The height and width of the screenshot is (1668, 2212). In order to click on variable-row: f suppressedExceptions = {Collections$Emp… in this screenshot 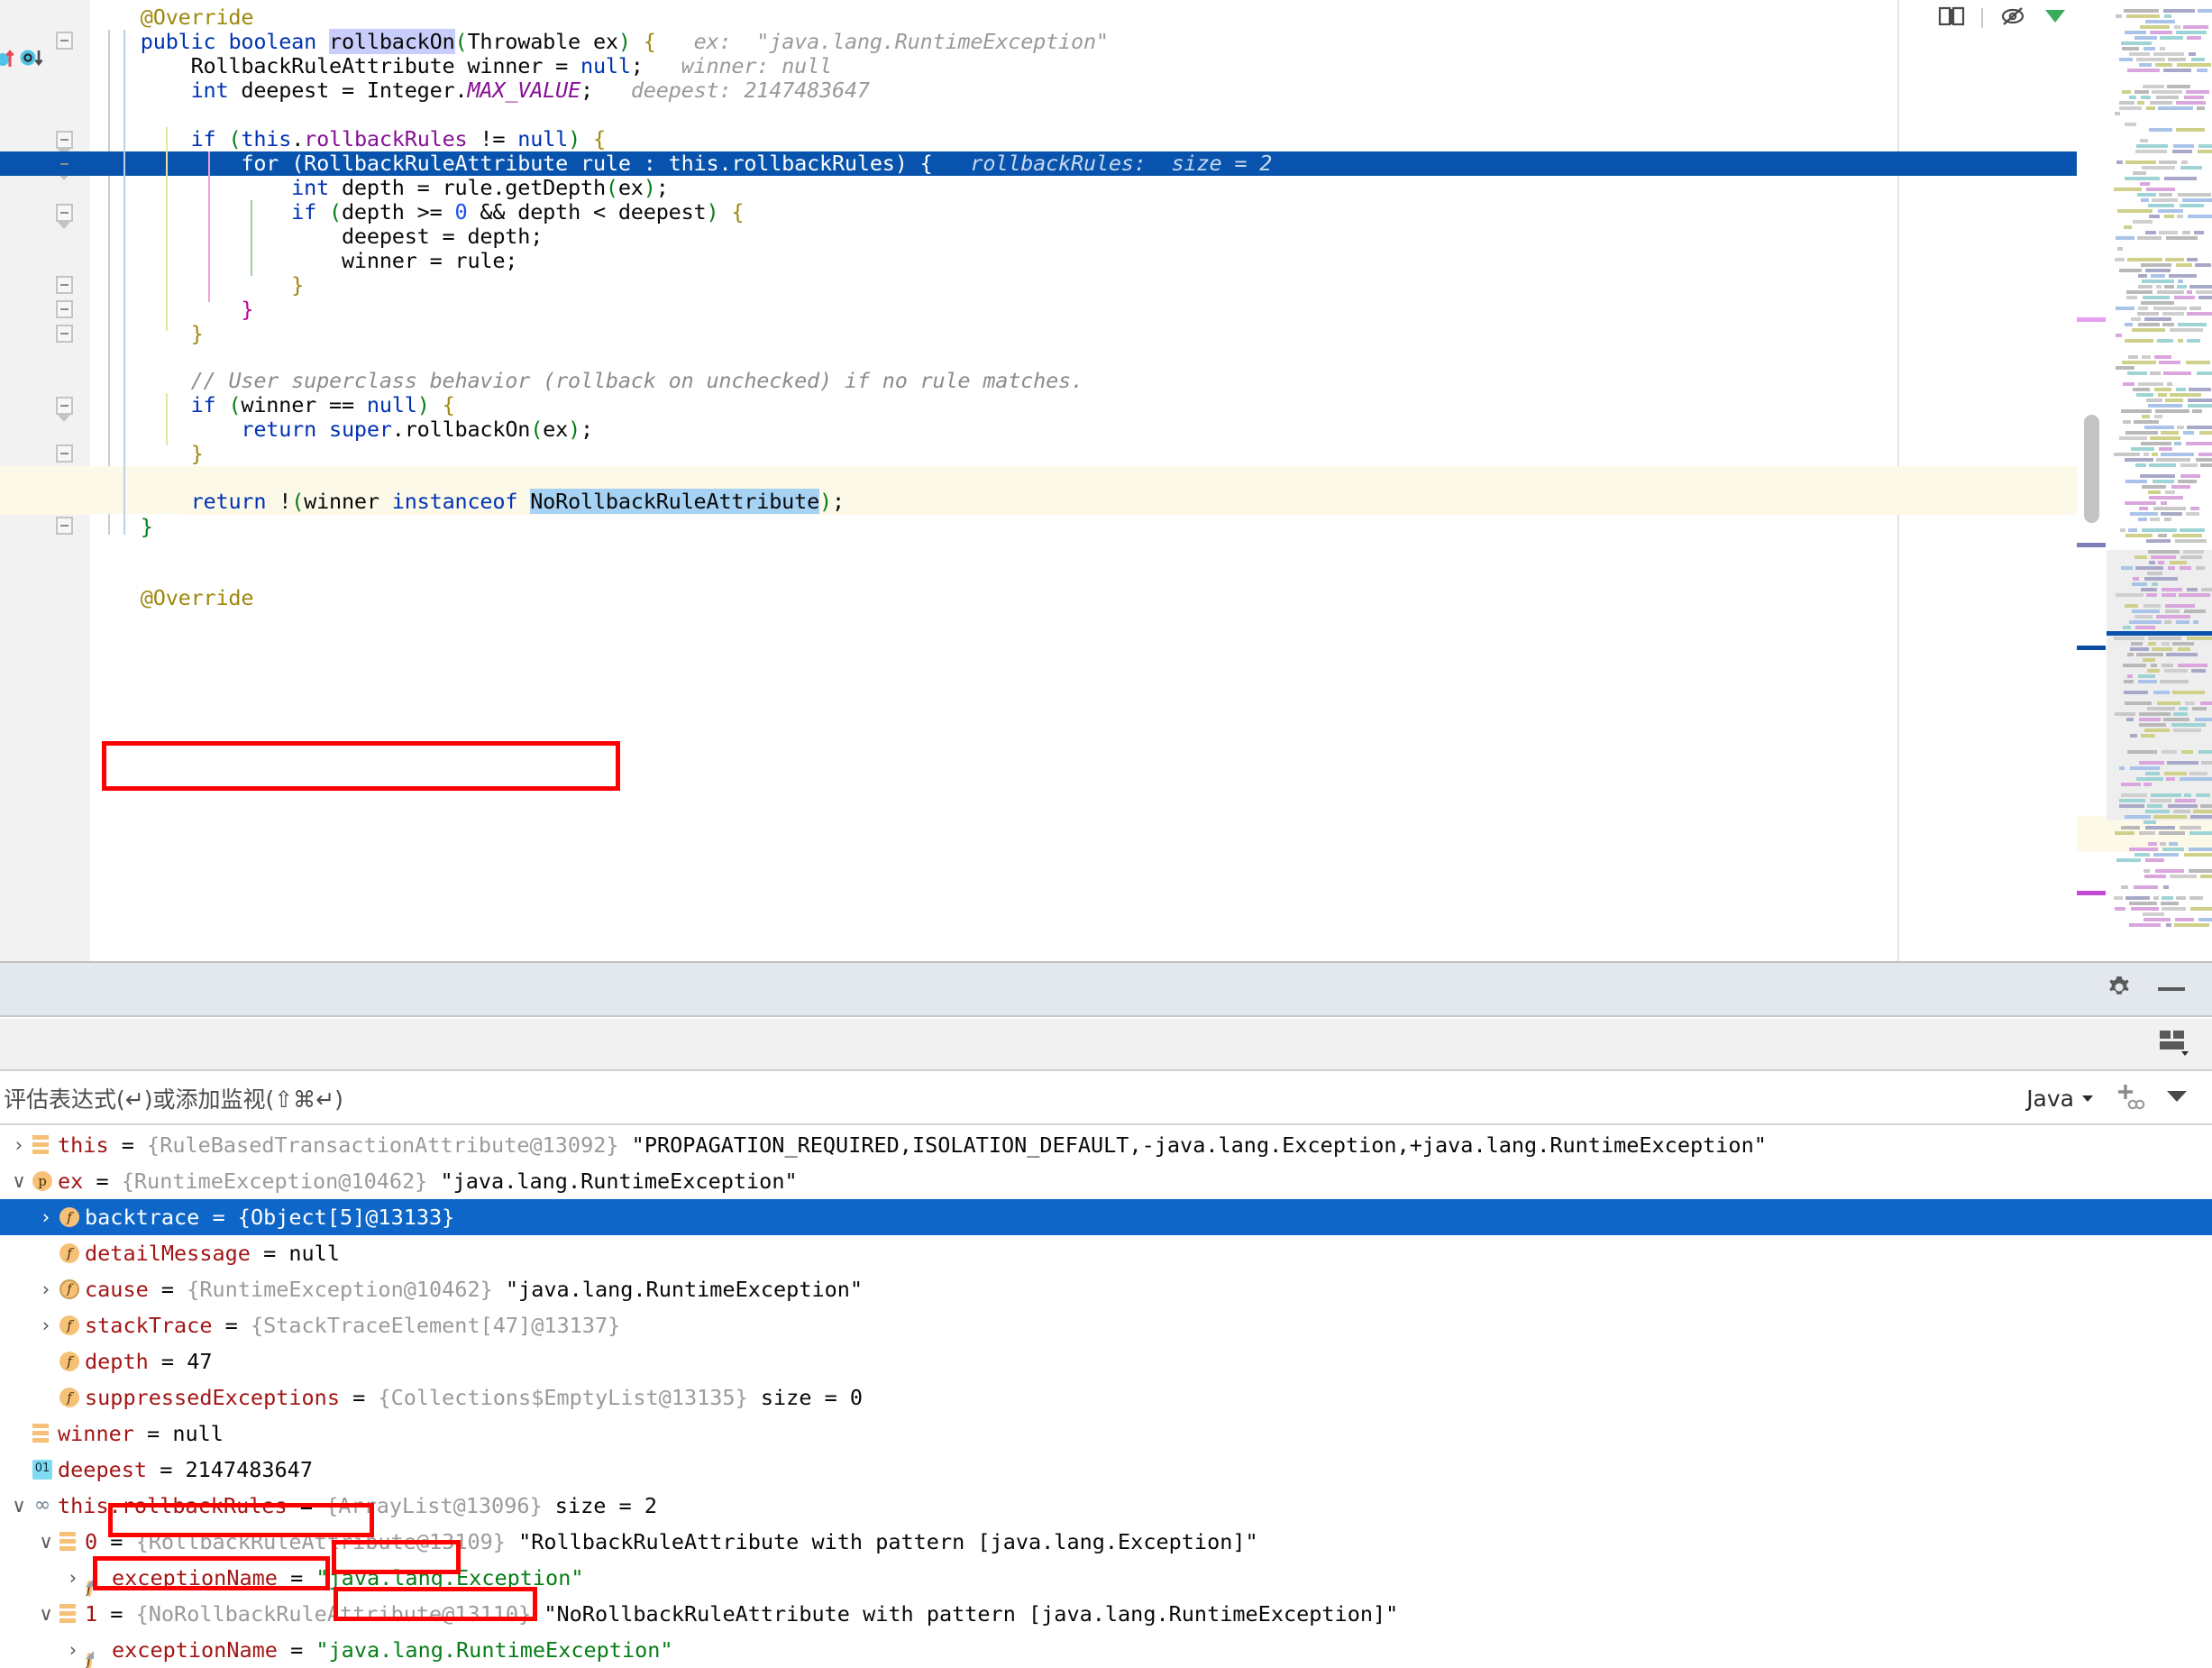, I will do `click(1106, 1397)`.